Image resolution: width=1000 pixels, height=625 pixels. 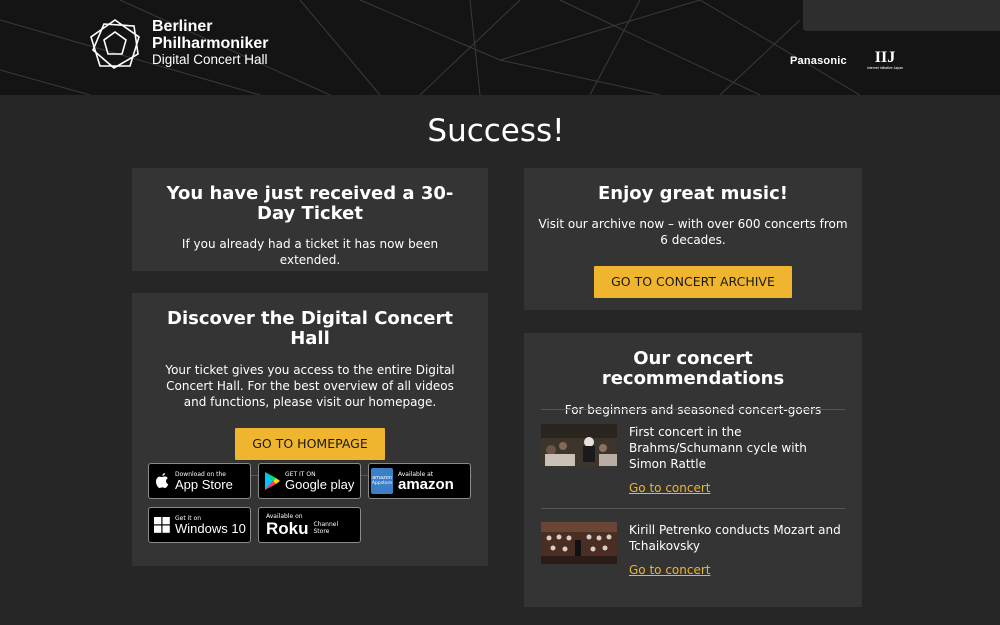 I want to click on go-to-concert-archive-button: GO TO CONCERT ARCHIVE, so click(x=693, y=282).